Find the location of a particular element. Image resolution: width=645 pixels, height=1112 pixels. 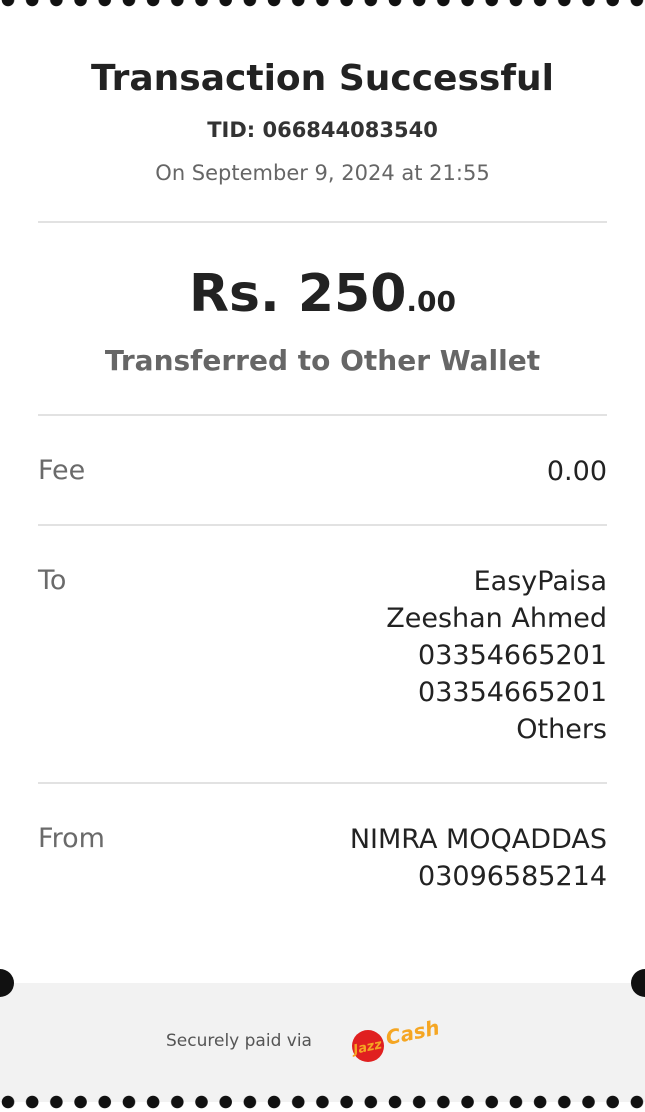

transaction-id: TID: 066844083540 is located at coordinates (322, 130).